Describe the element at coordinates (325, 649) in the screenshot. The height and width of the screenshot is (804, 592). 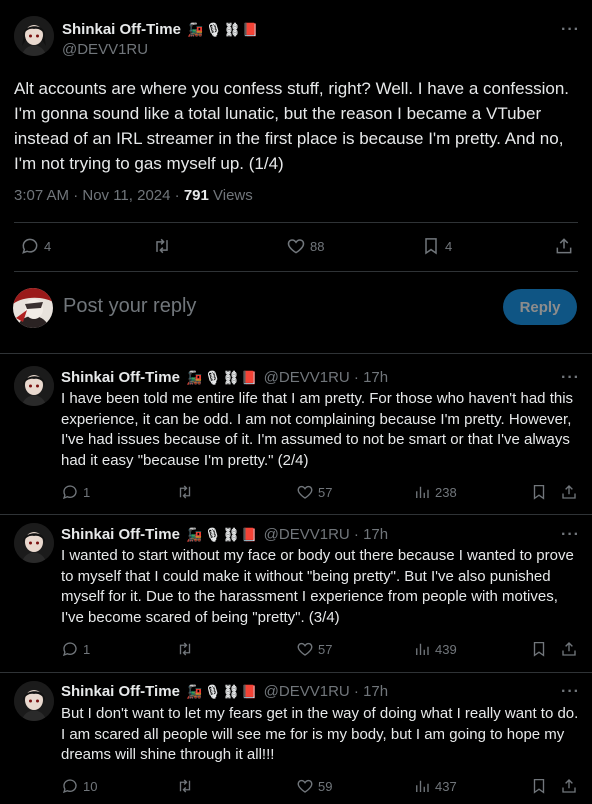
I see `like-count: 57` at that location.